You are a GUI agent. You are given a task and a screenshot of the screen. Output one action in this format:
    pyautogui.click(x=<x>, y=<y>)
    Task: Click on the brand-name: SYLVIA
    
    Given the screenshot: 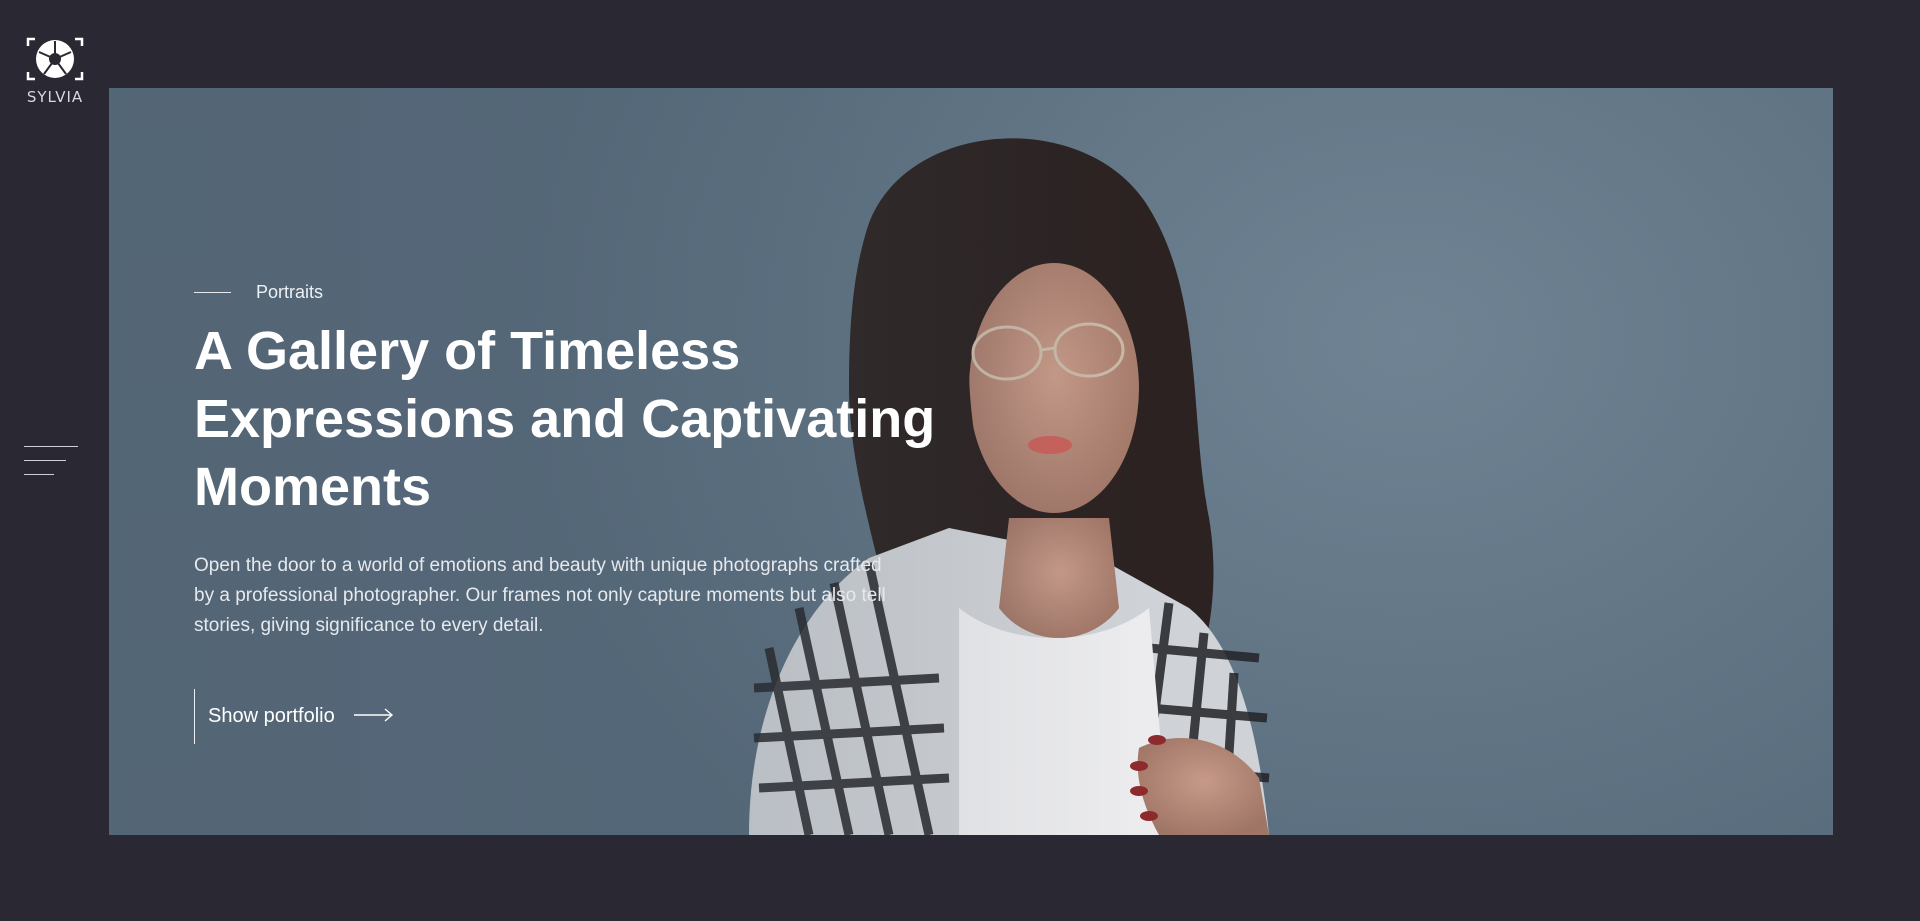 What is the action you would take?
    pyautogui.click(x=55, y=97)
    